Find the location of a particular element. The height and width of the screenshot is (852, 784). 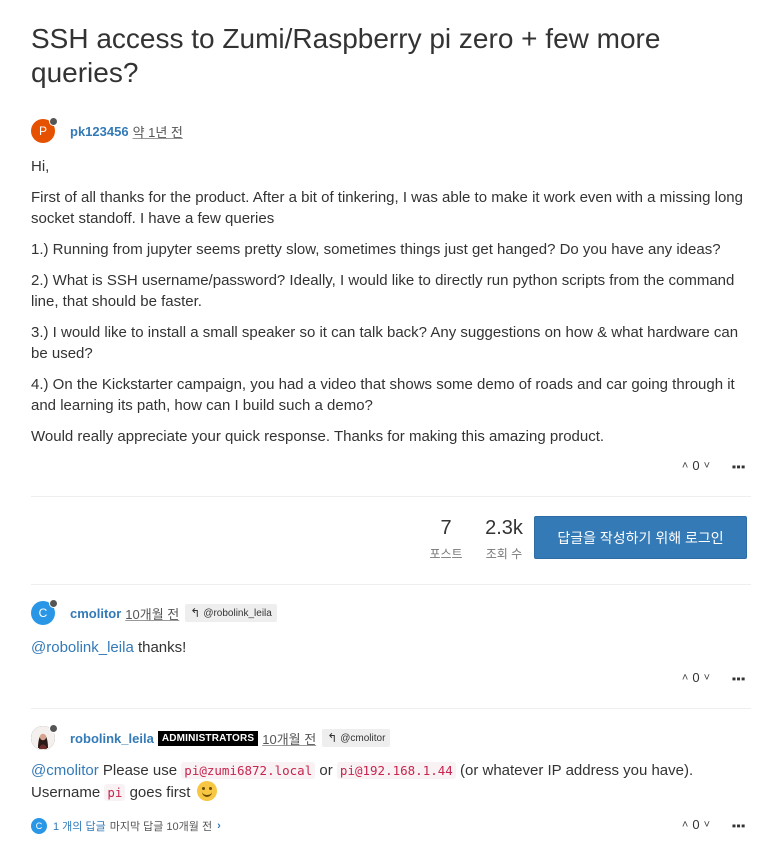

post-text: Please use is located at coordinates (140, 770).